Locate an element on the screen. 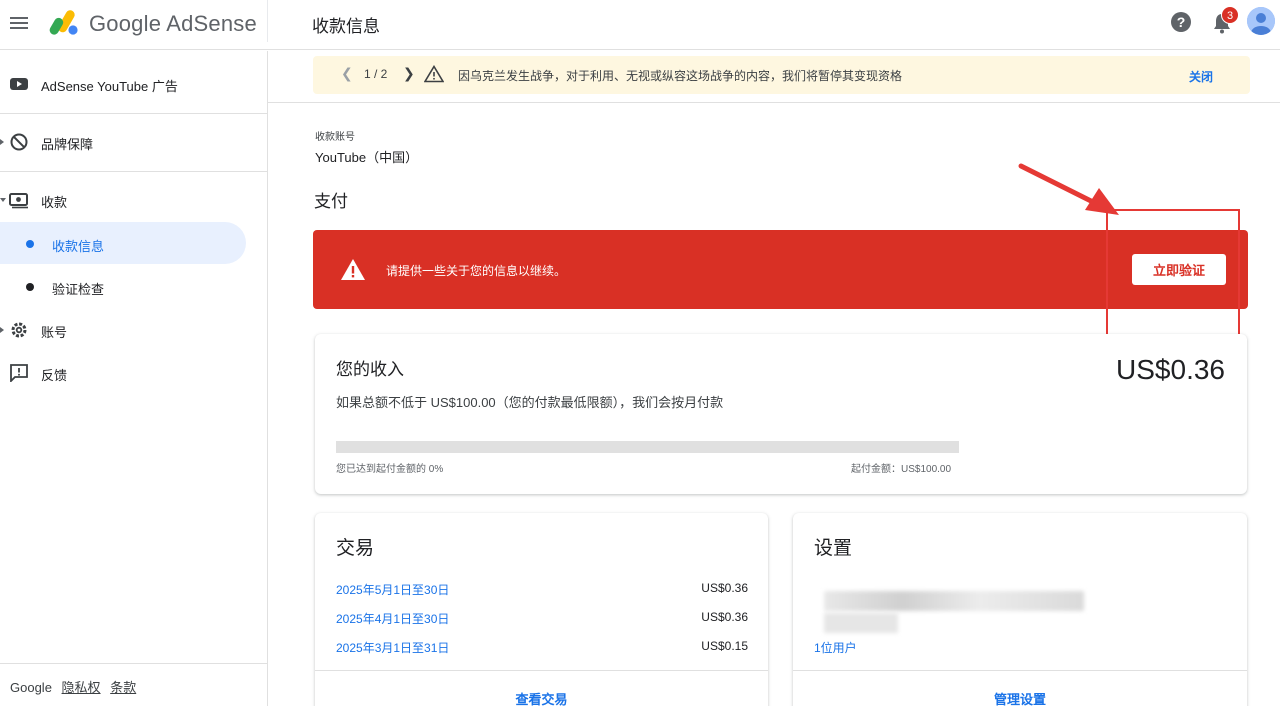 This screenshot has height=706, width=1280. transaction-row: 2025年3月1日至31日 US$0.15 is located at coordinates (542, 647).